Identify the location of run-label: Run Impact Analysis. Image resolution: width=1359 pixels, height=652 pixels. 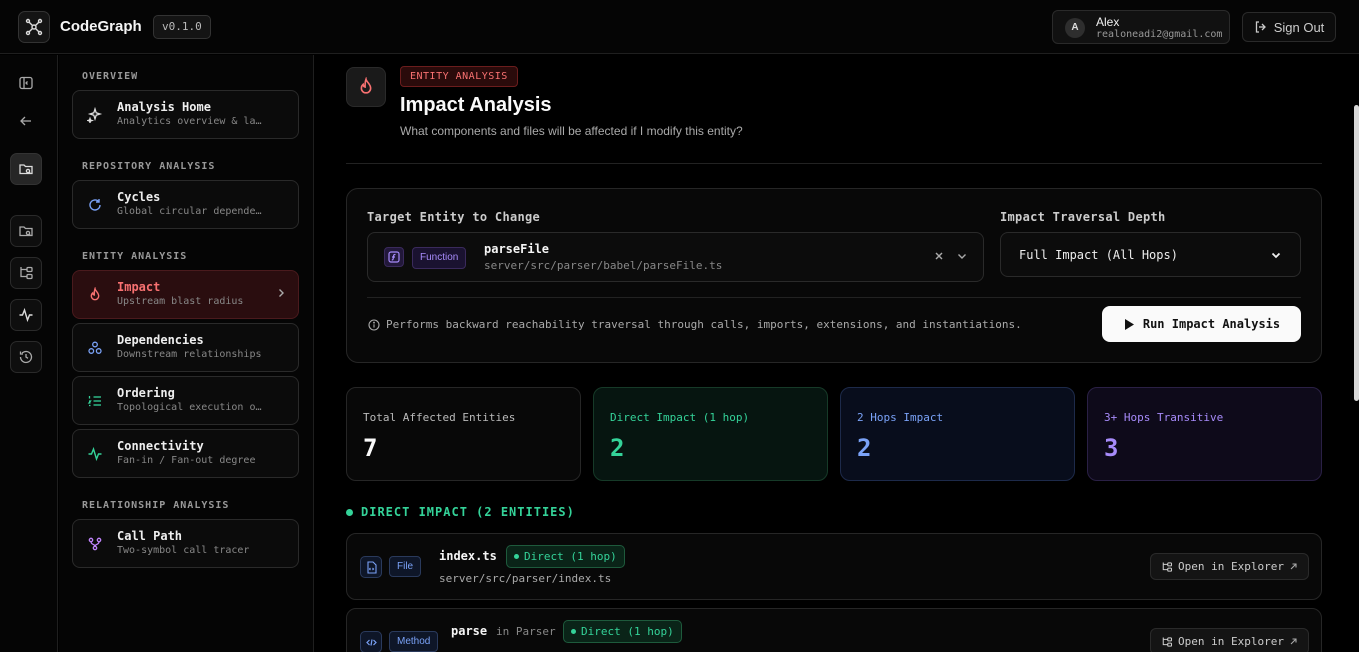
(1211, 324).